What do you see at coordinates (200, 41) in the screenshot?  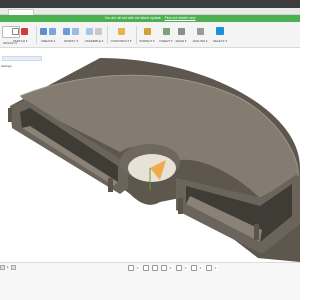 I see `add-ins-menu-label: ADD-INS ▾` at bounding box center [200, 41].